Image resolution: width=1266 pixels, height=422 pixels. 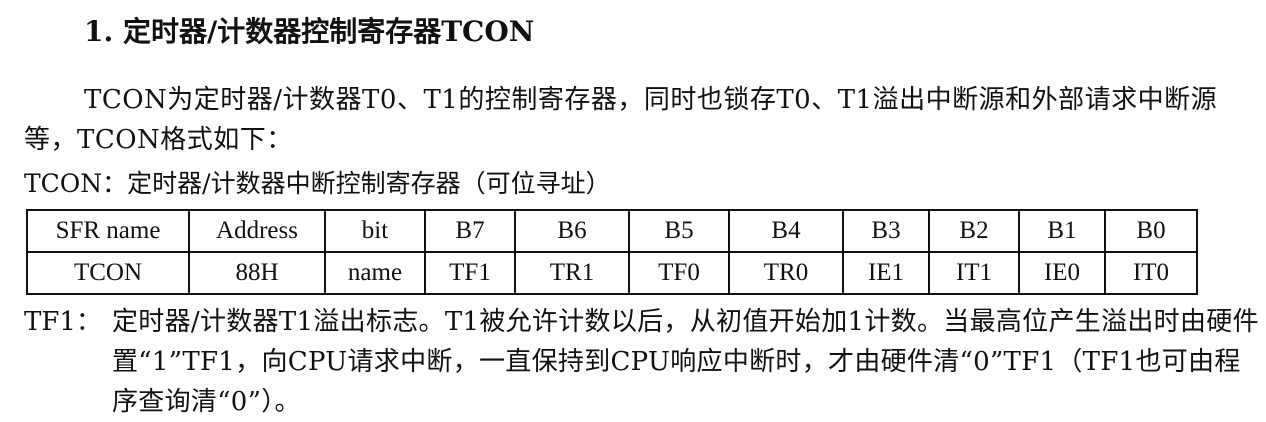 I want to click on header-cell-b7: B7, so click(x=470, y=231).